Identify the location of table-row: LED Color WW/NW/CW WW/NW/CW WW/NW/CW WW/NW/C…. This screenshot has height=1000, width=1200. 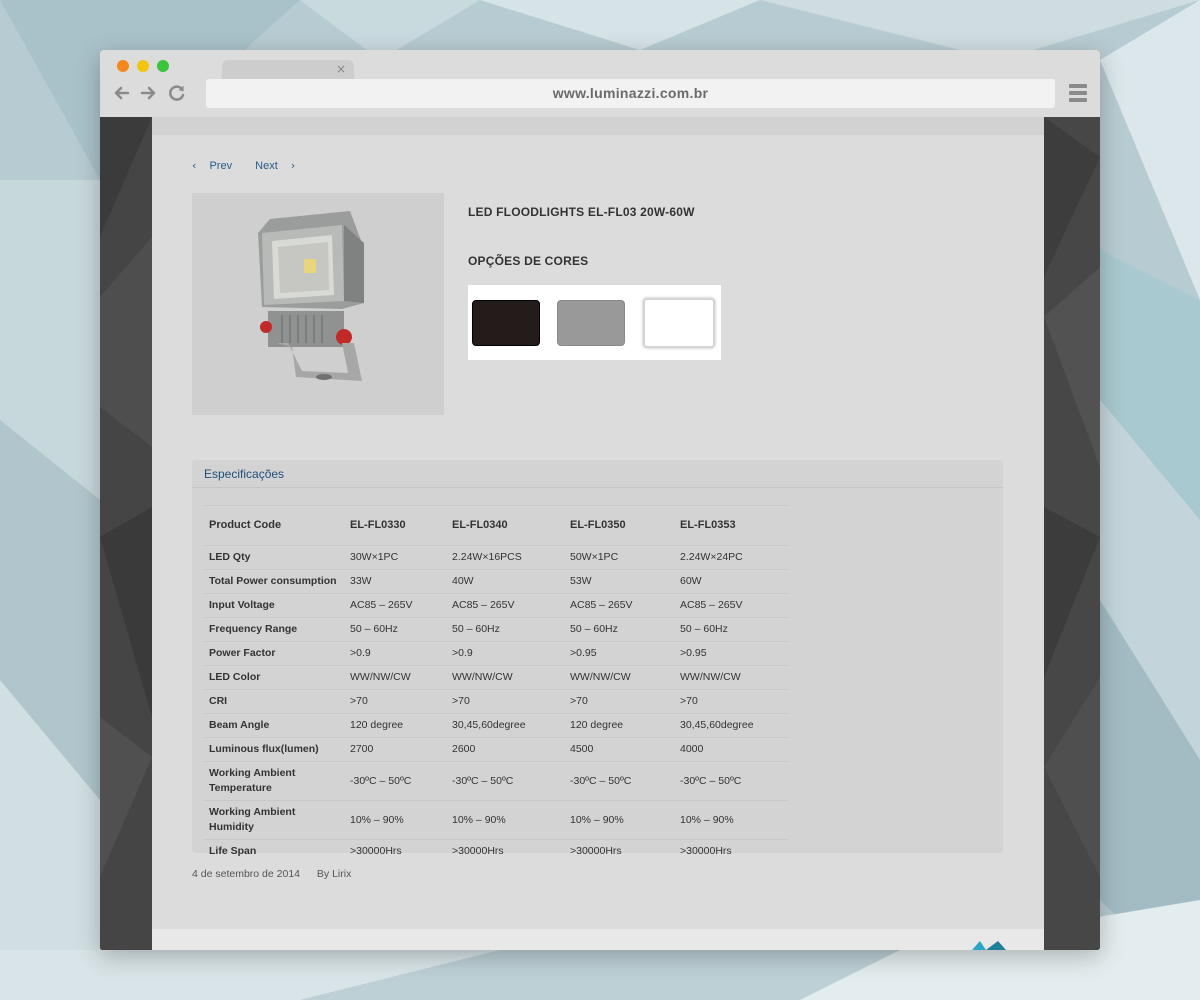
(496, 677).